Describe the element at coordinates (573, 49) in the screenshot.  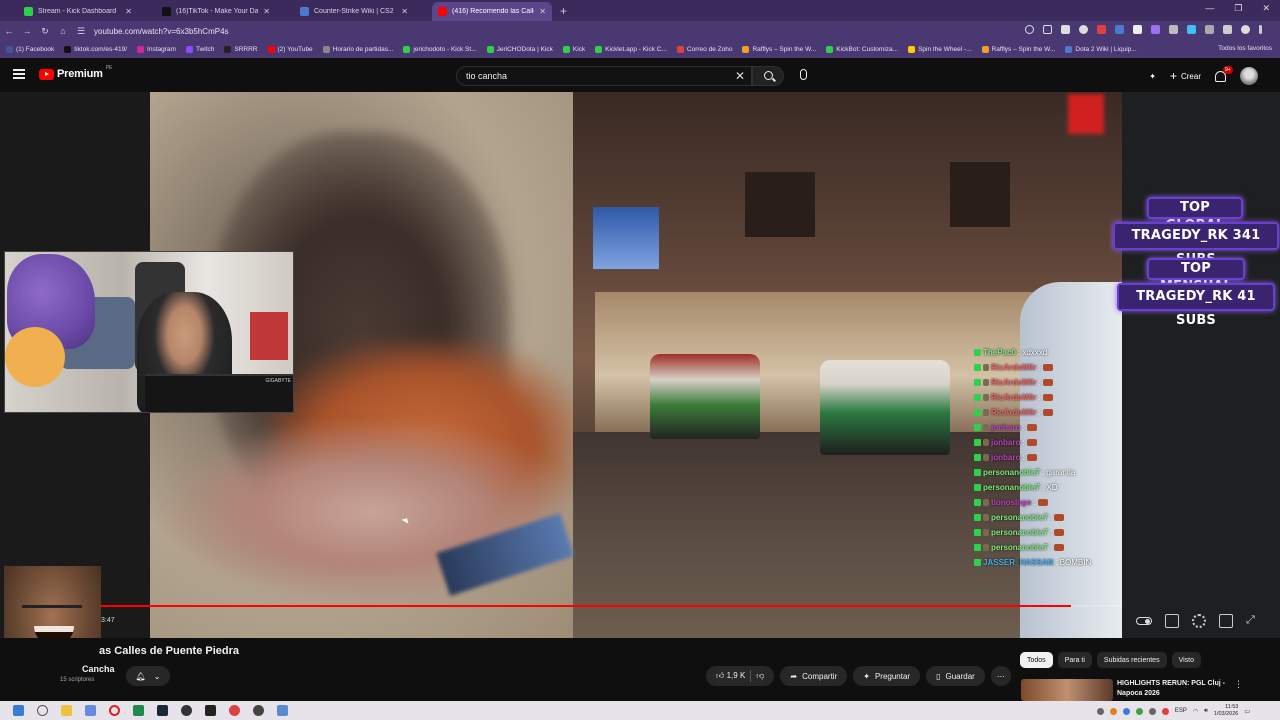
I see `bookmark-item: Kick` at that location.